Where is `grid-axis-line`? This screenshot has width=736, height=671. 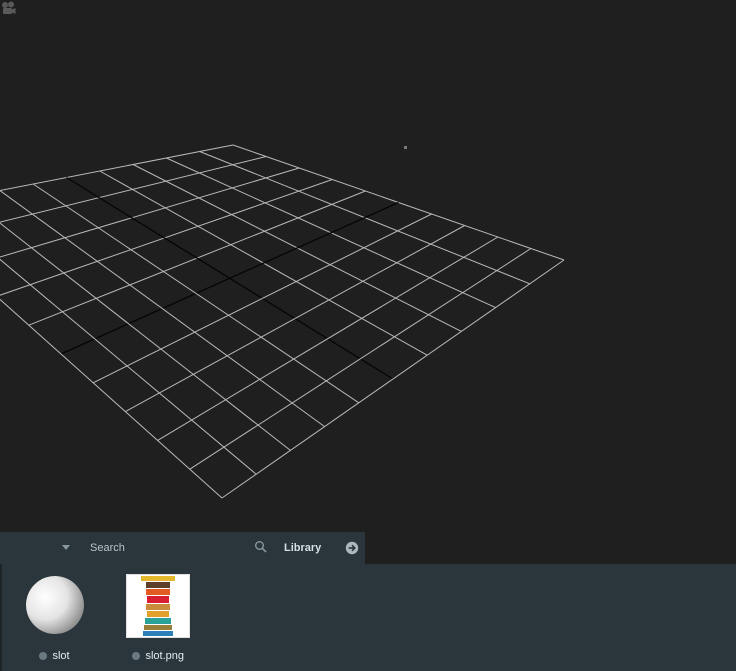 grid-axis-line is located at coordinates (229, 278).